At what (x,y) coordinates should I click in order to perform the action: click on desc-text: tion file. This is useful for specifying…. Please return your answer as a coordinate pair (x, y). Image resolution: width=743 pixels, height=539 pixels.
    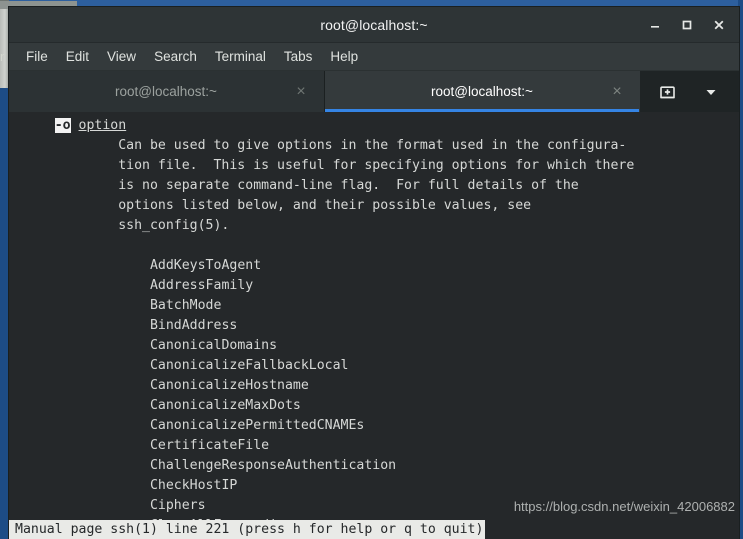
    Looking at the image, I should click on (376, 165).